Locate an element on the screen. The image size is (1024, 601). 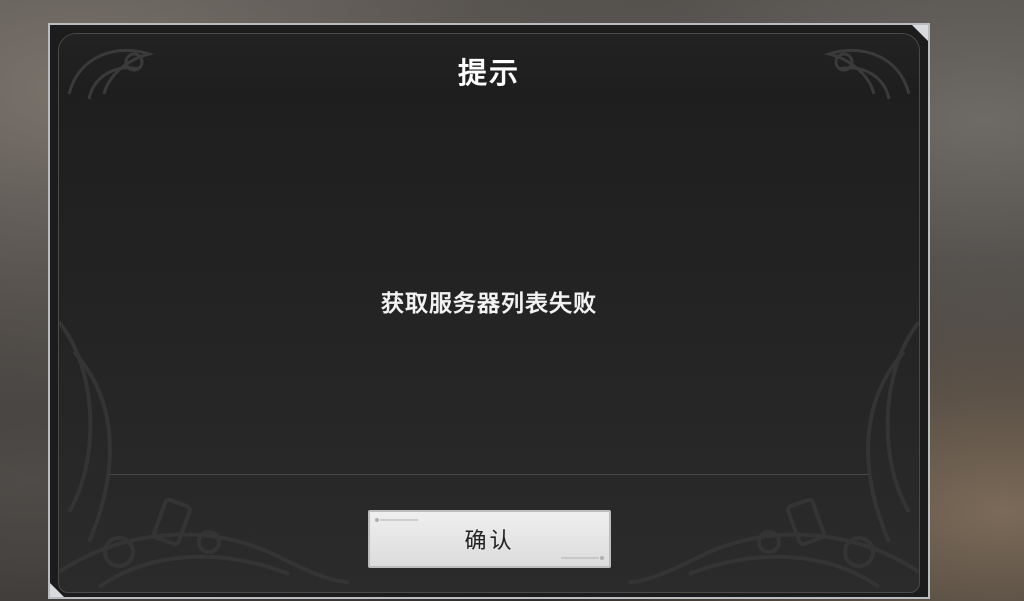
confirm-button: 确认 is located at coordinates (489, 539).